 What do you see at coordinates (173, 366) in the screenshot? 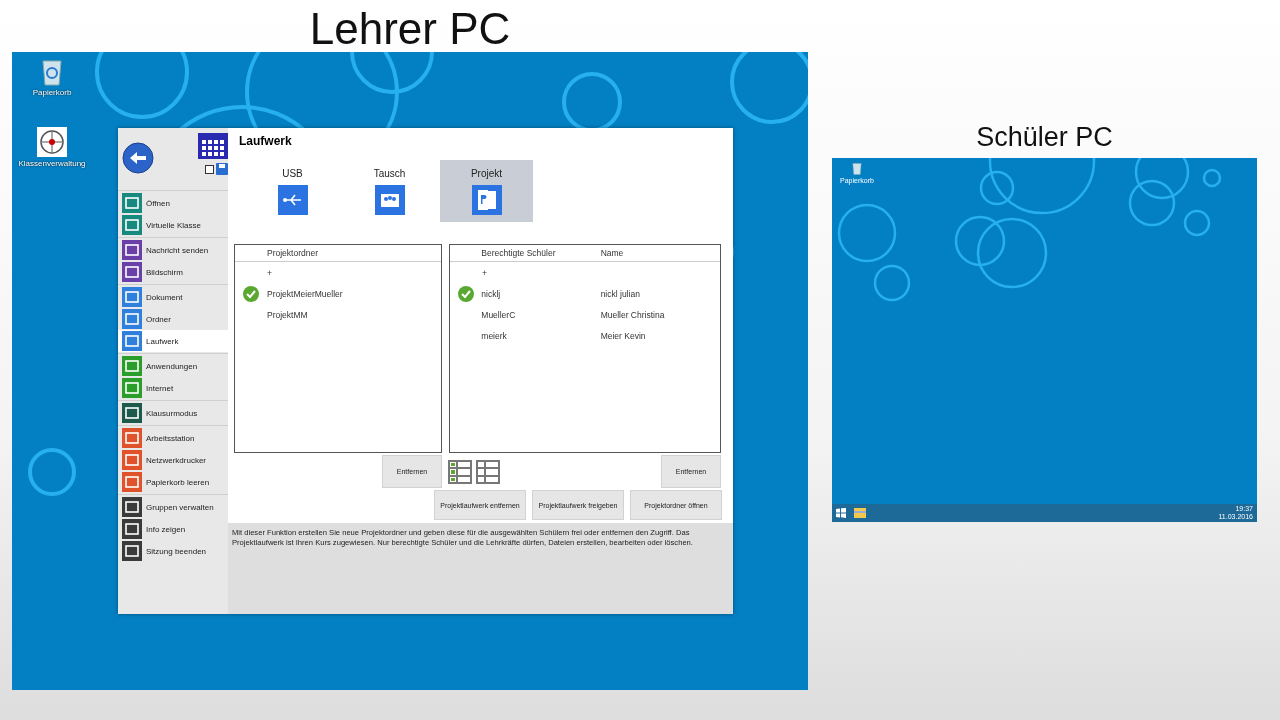
I see `sidebar-item: Anwendungen` at bounding box center [173, 366].